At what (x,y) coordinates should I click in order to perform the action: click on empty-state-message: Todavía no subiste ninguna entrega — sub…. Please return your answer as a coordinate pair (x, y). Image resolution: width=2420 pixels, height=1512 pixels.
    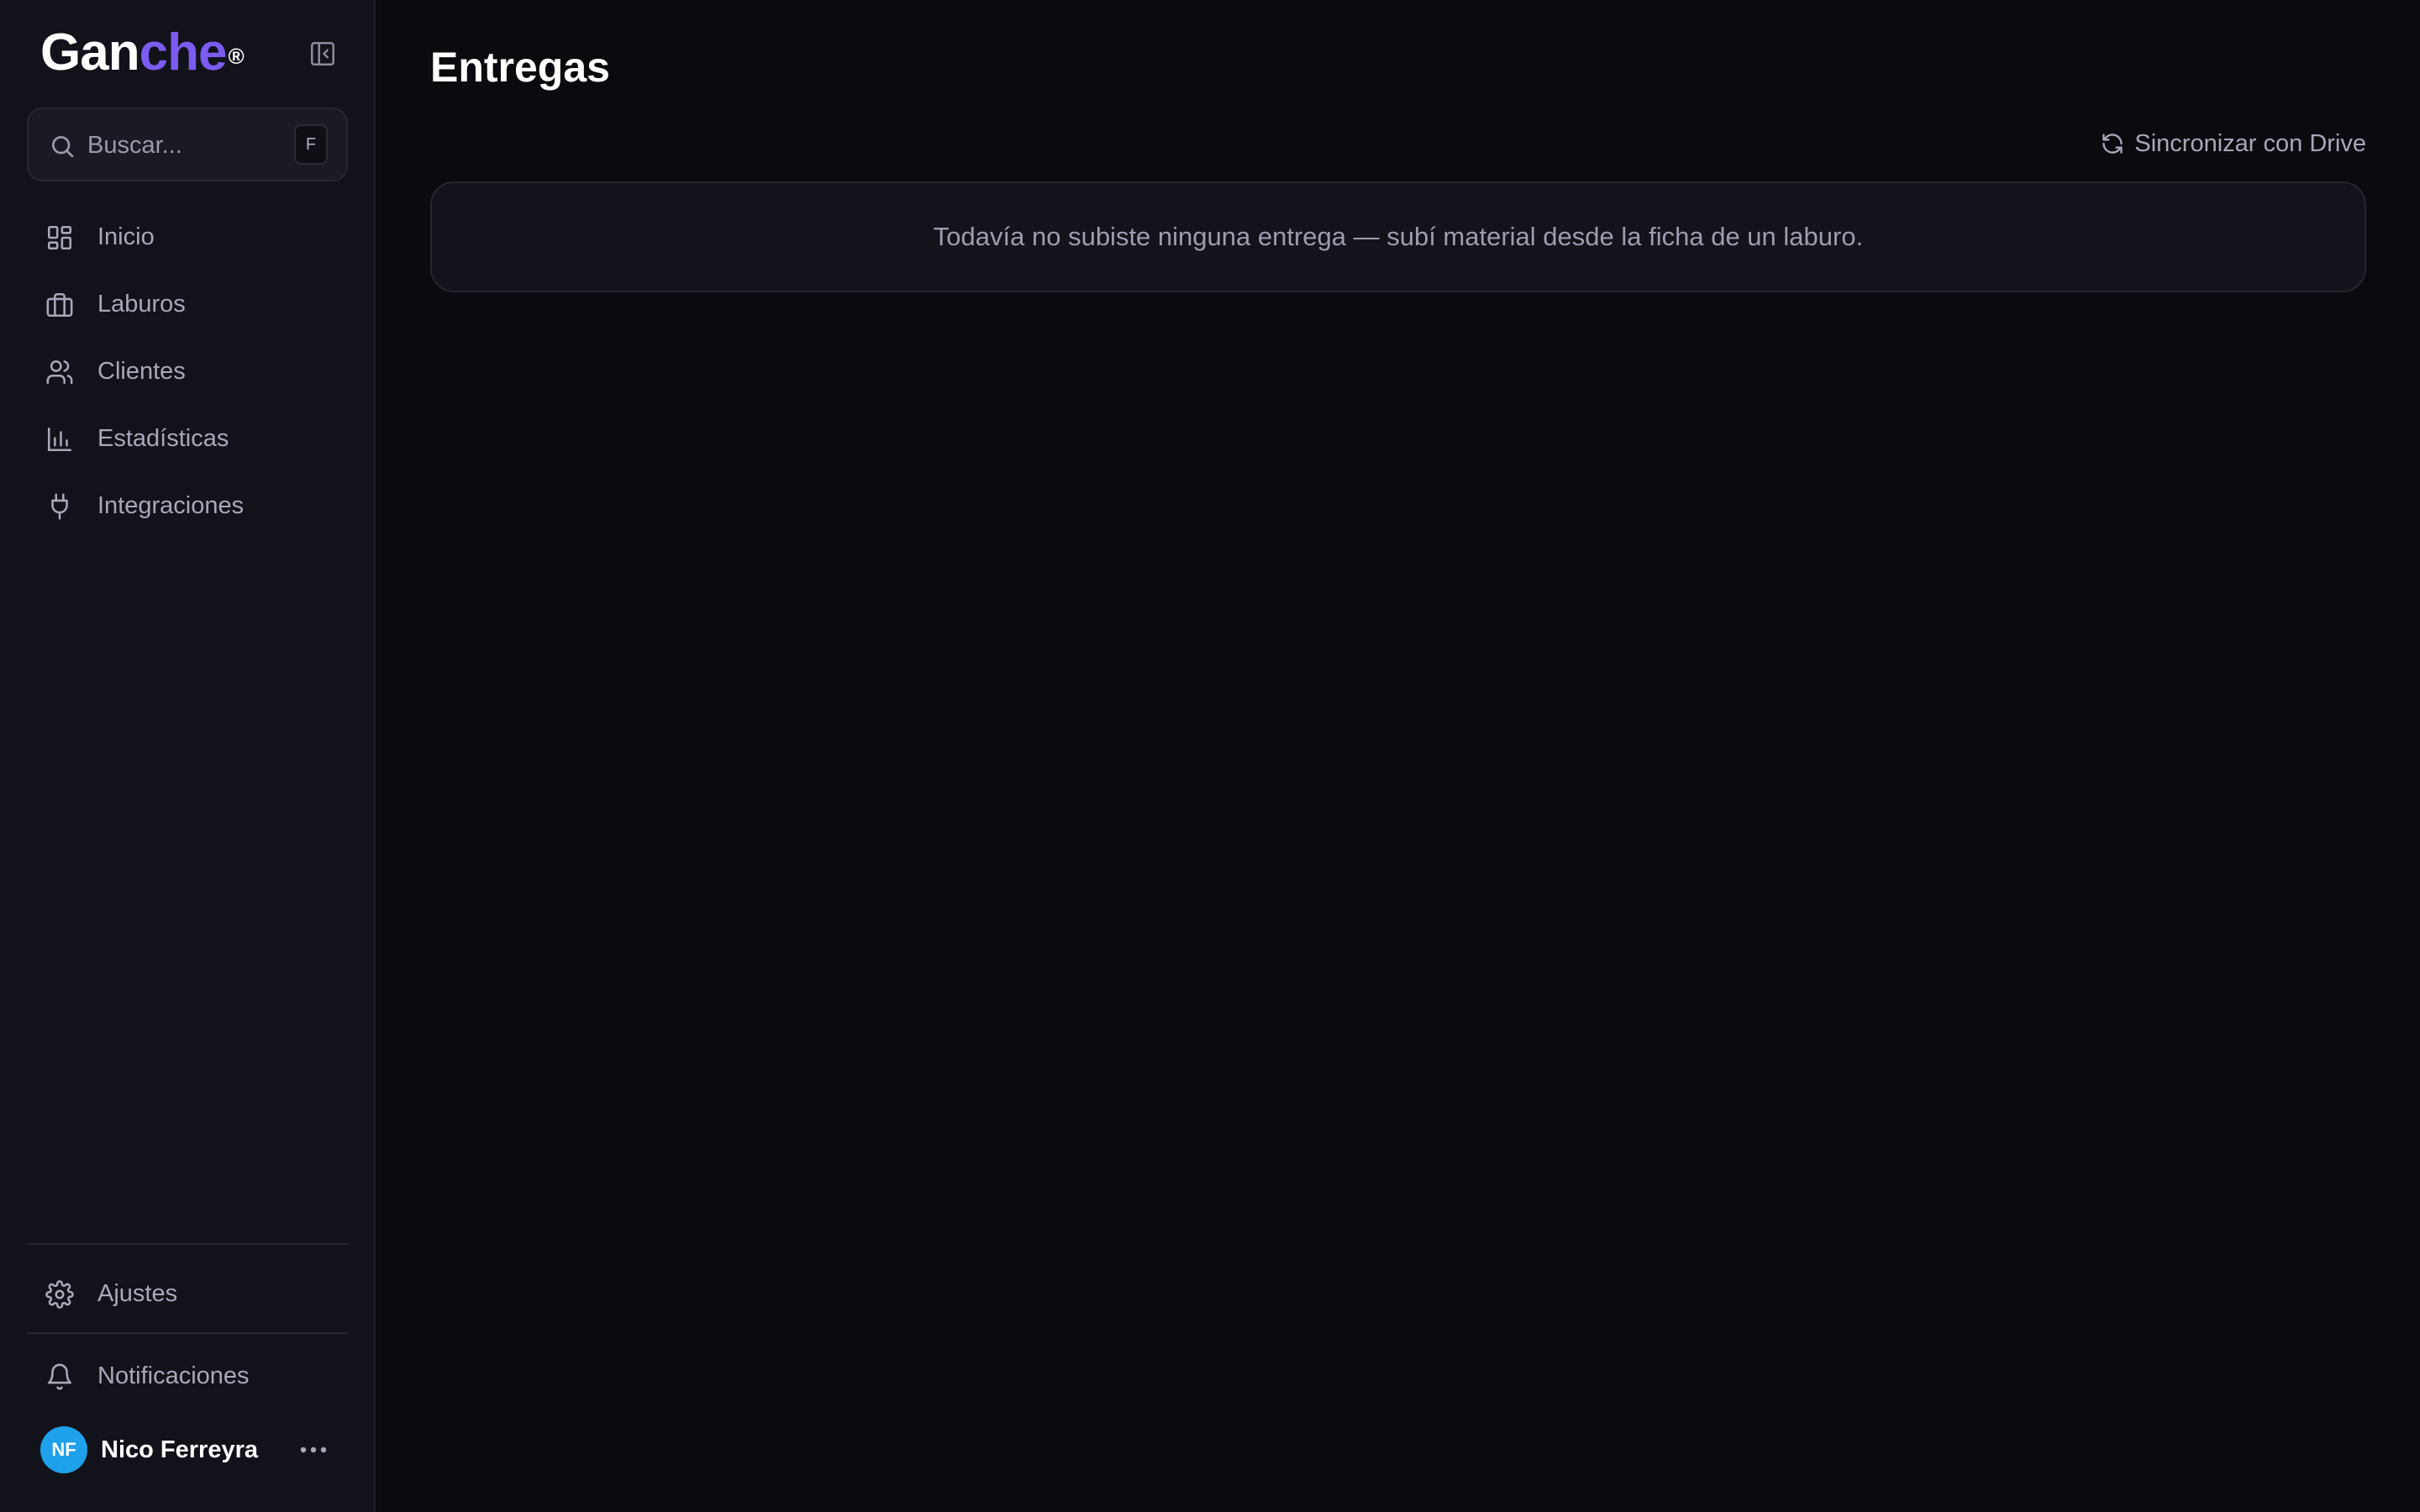
    Looking at the image, I should click on (1398, 236).